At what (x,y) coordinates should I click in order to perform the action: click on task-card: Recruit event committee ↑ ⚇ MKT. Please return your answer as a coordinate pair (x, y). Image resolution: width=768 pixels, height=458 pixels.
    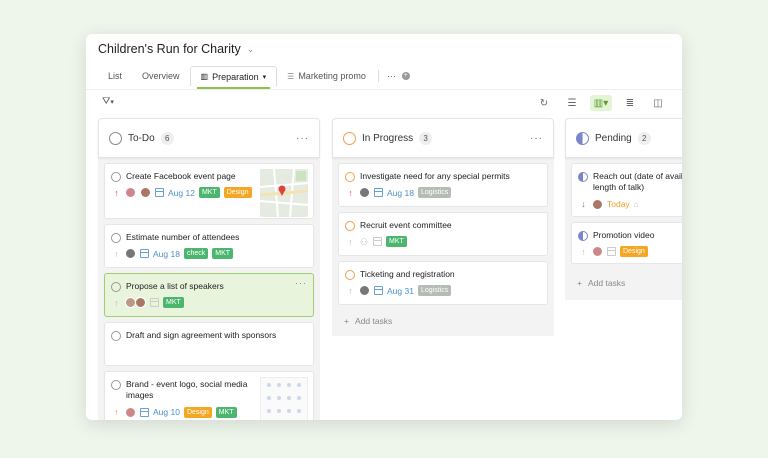
    Looking at the image, I should click on (443, 234).